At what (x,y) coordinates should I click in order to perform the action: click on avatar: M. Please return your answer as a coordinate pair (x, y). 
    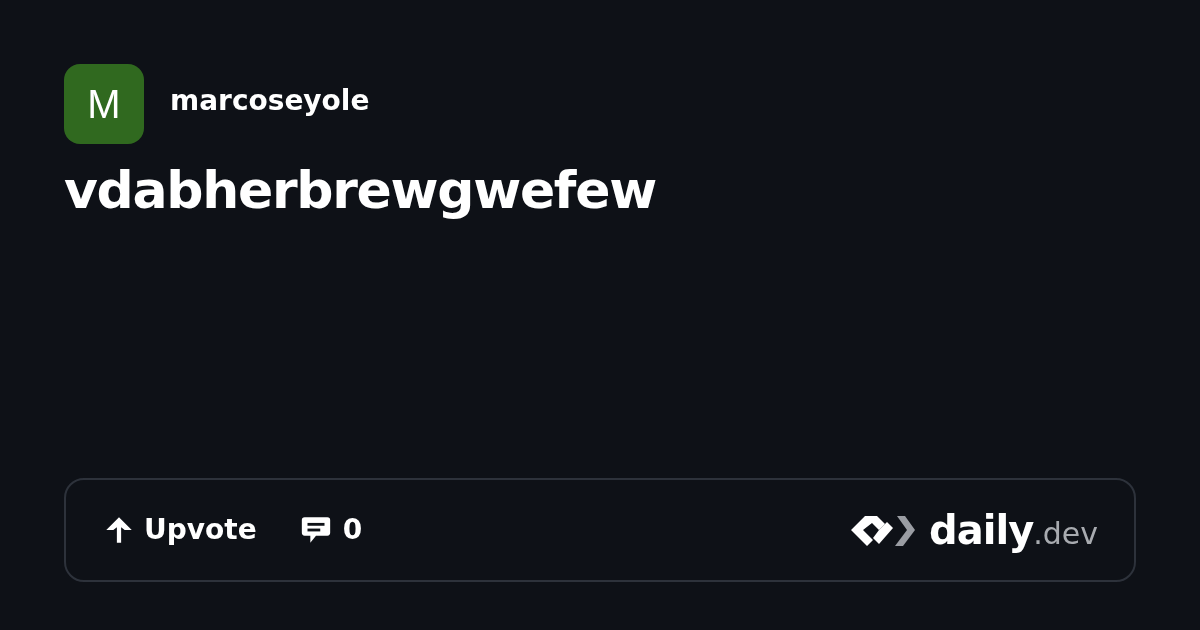
    Looking at the image, I should click on (104, 104).